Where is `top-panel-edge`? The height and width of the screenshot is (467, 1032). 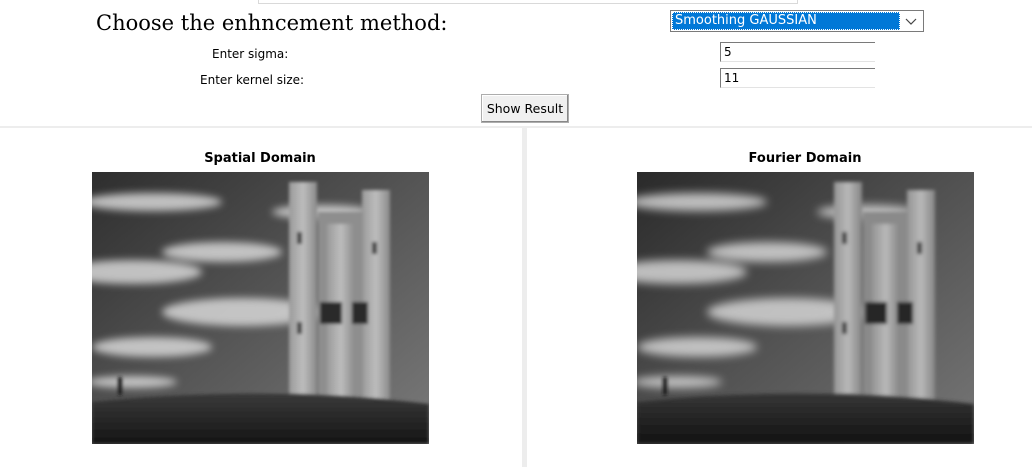 top-panel-edge is located at coordinates (528, 2).